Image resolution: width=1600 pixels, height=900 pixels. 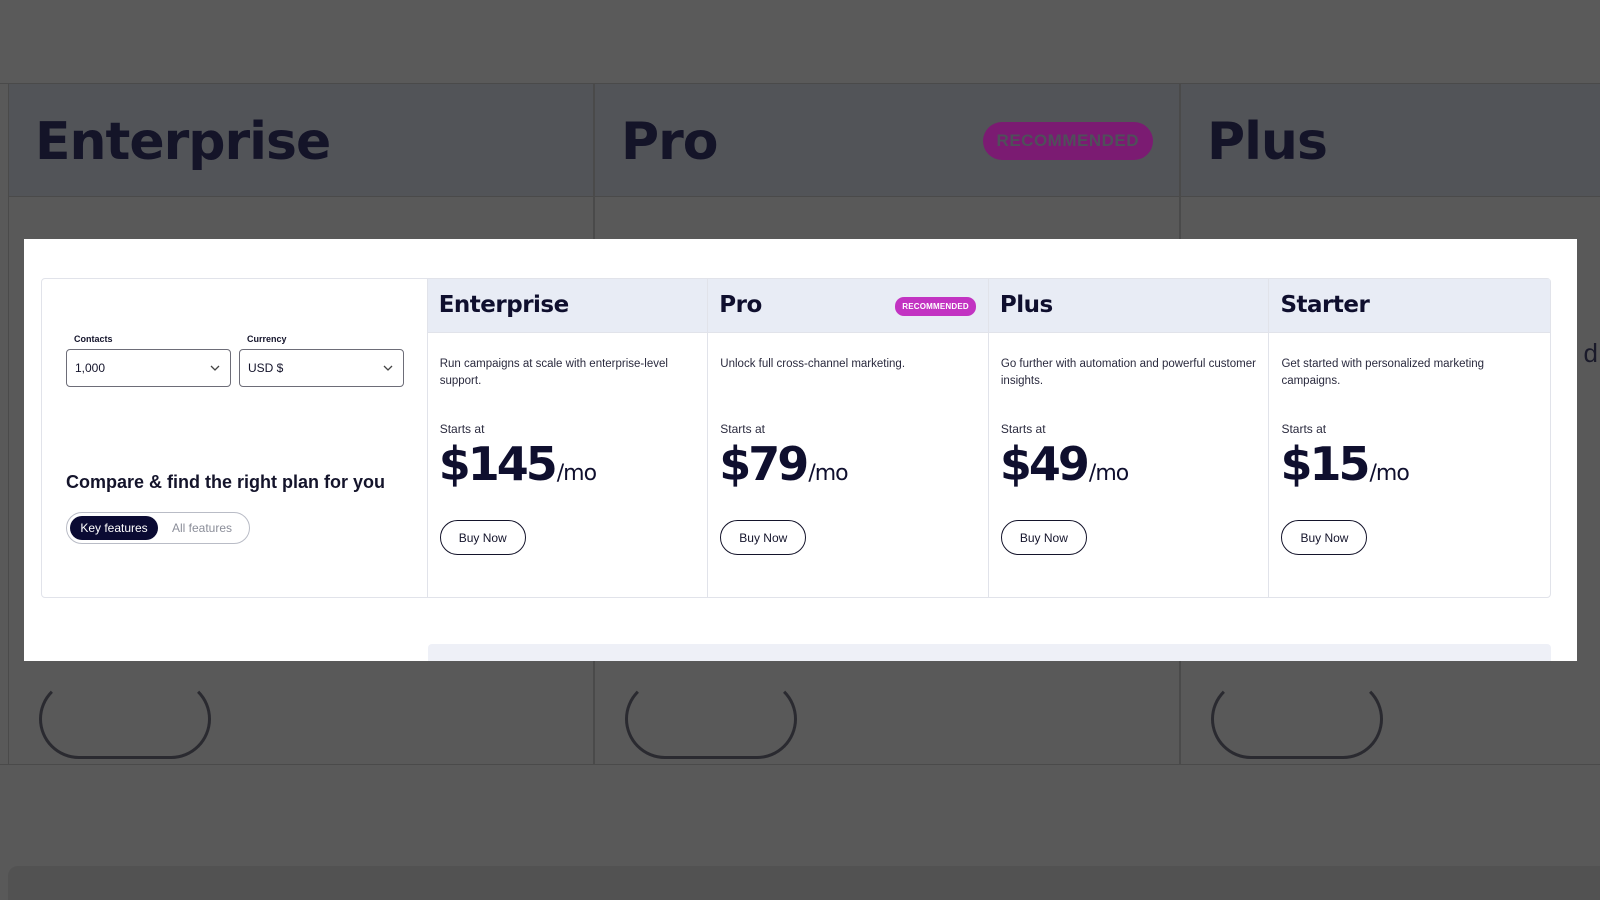 I want to click on plan-price: $15 /mo, so click(x=1344, y=464).